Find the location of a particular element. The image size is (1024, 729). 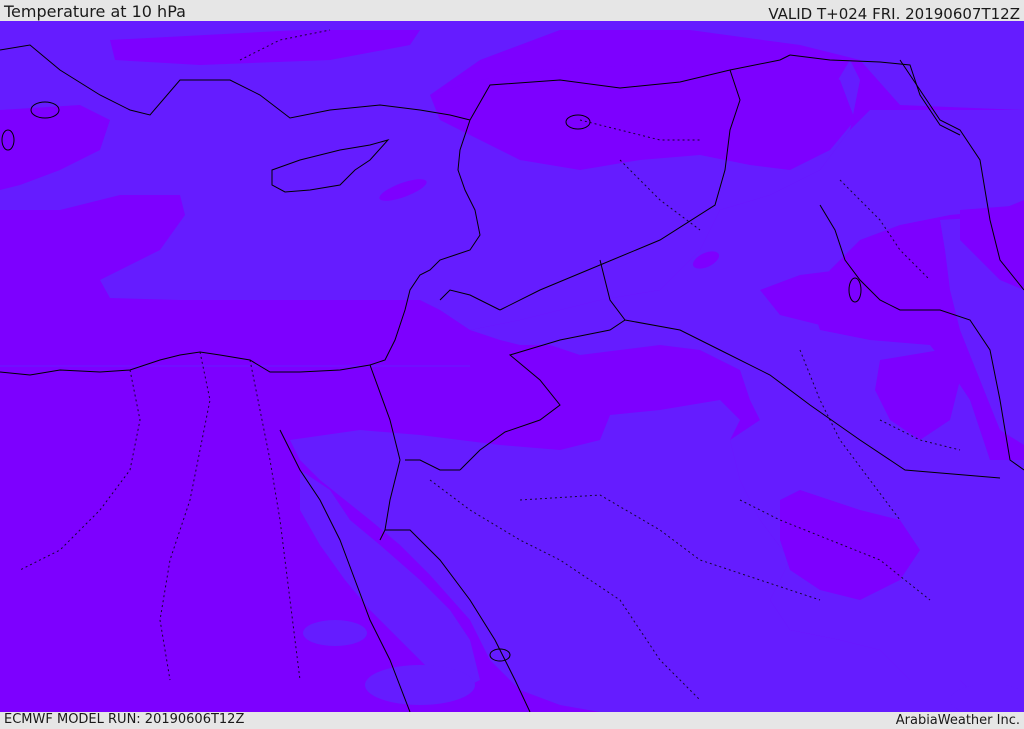

credit: ArabiaWeather Inc. is located at coordinates (957, 720).